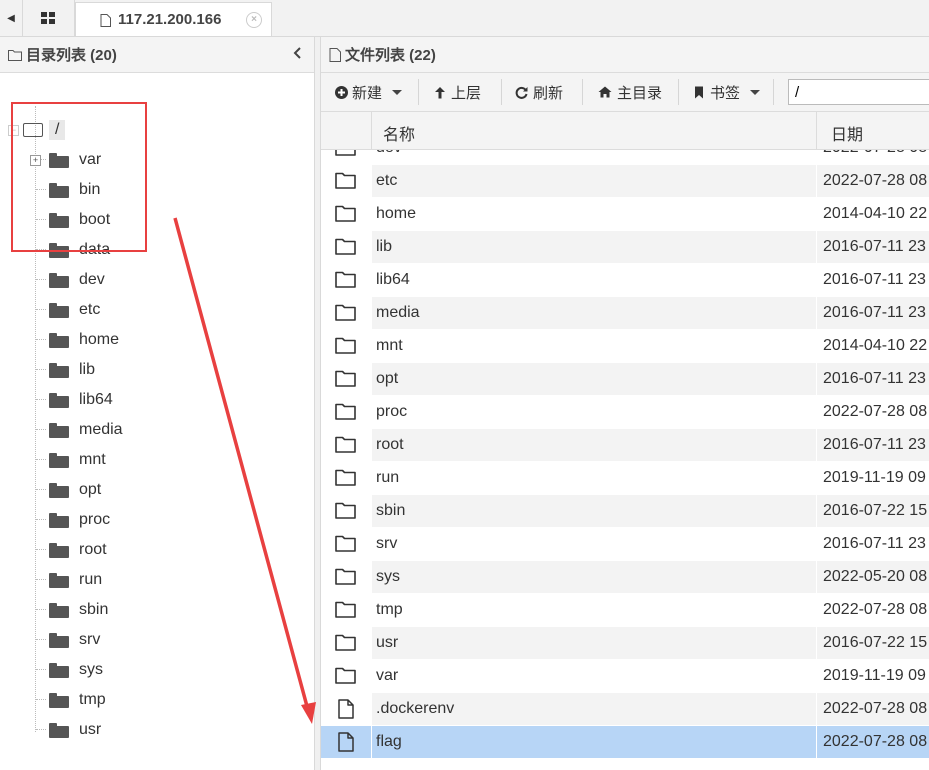  I want to click on tree-item-dev: dev, so click(77, 280).